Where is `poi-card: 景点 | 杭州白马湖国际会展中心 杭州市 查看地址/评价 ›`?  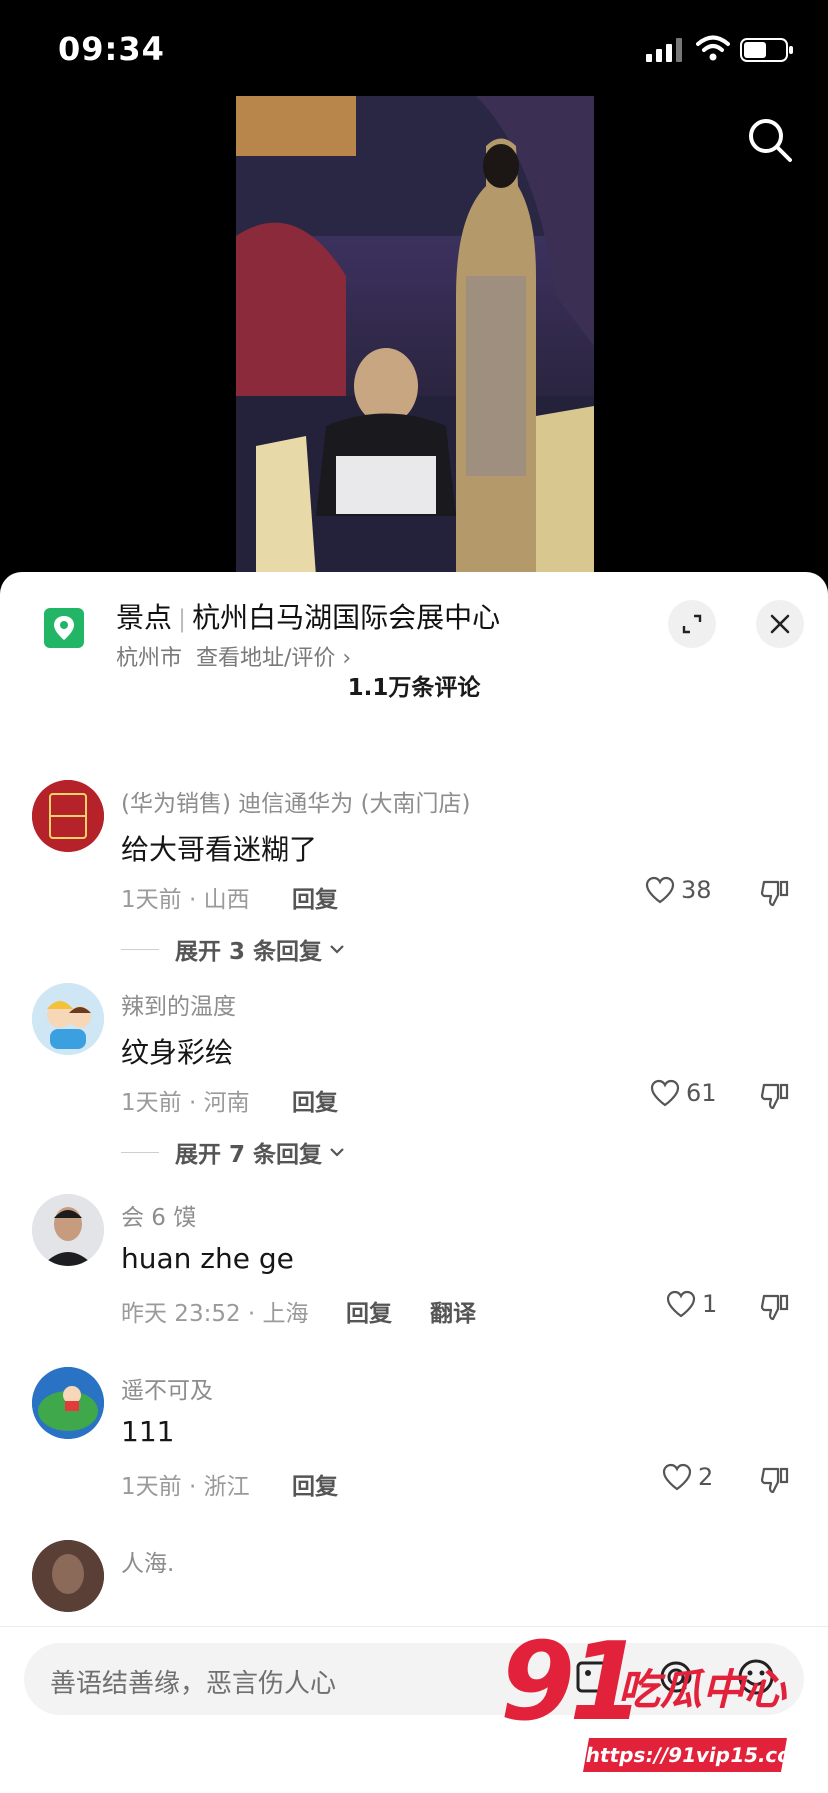
poi-card: 景点 | 杭州白马湖国际会展中心 杭州市 查看地址/评价 › is located at coordinates (414, 627).